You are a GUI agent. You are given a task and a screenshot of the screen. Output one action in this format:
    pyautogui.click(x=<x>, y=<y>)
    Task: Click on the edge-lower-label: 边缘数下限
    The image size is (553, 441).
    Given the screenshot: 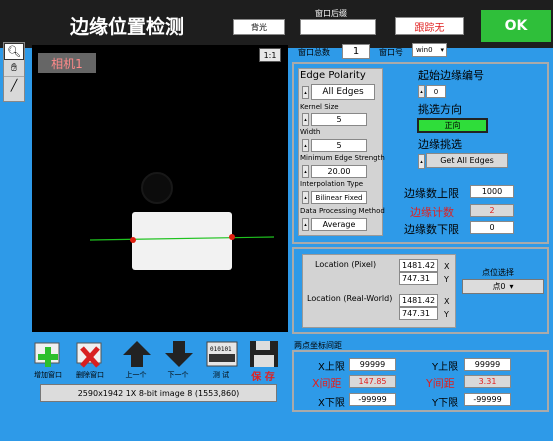 What is the action you would take?
    pyautogui.click(x=431, y=229)
    